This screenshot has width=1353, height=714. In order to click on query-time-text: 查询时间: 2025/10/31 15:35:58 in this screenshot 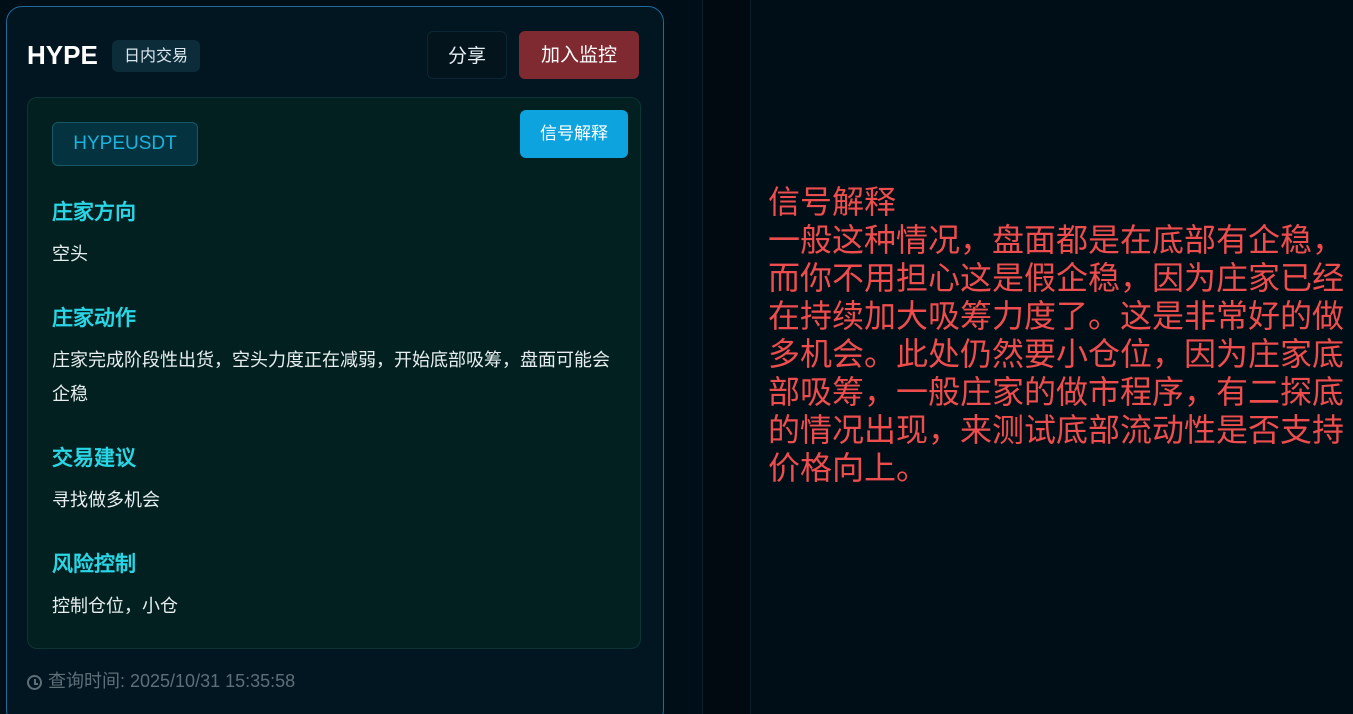, I will do `click(172, 681)`.